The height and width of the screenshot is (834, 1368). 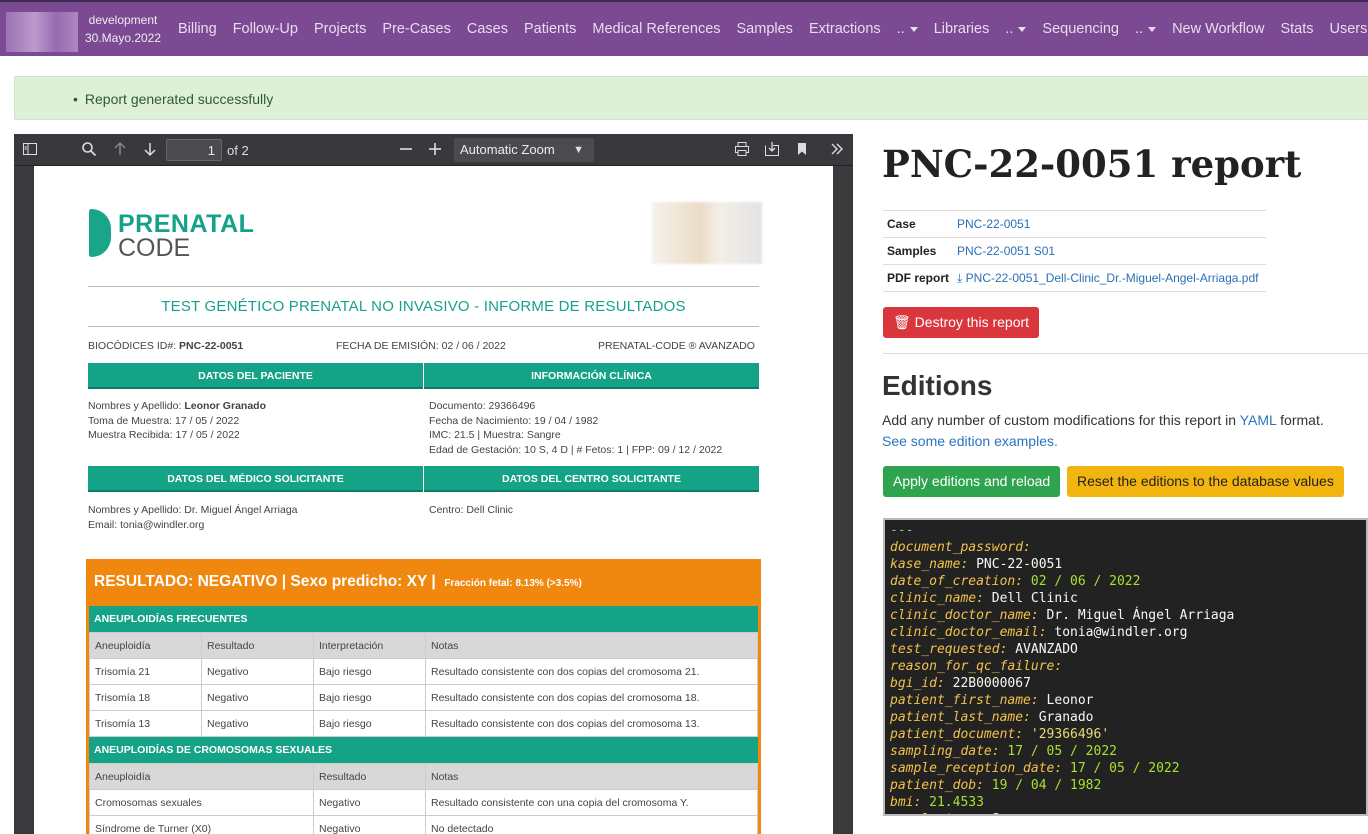 What do you see at coordinates (1006, 251) in the screenshot?
I see `sample-link: PNC-22-0051 S01` at bounding box center [1006, 251].